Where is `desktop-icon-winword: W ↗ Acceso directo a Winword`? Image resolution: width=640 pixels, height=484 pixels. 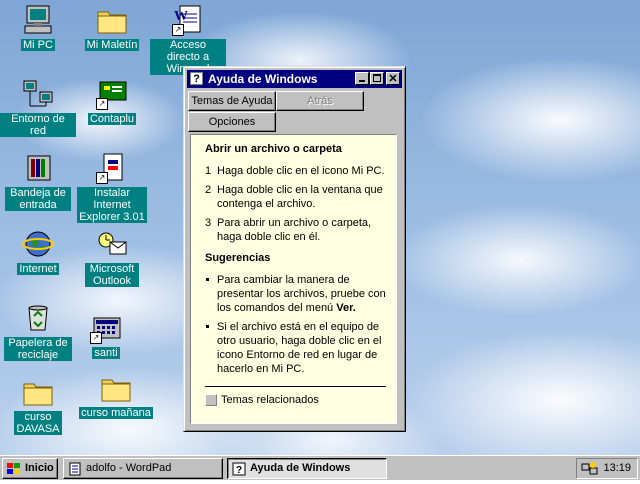
desktop-icon-winword: W ↗ Acceso directo a Winword is located at coordinates (188, 39).